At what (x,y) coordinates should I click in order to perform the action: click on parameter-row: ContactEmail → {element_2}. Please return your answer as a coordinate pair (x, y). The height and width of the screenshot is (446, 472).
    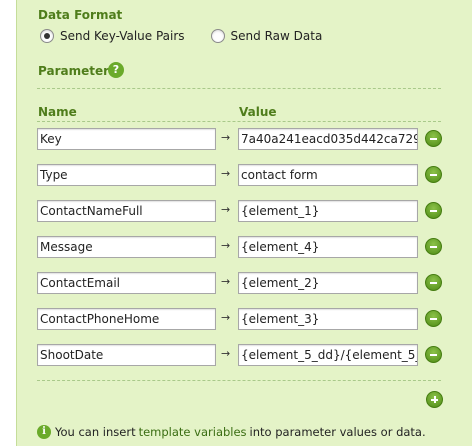
    Looking at the image, I should click on (242, 283).